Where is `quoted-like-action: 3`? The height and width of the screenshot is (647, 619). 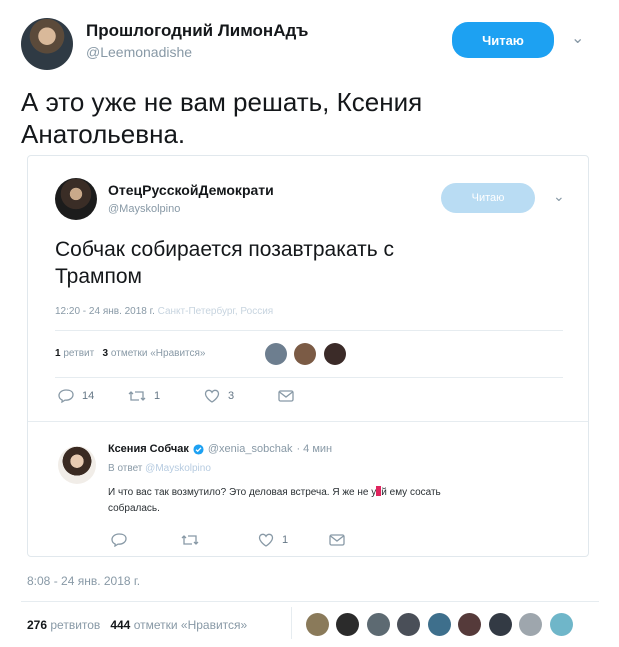
quoted-like-action: 3 is located at coordinates (219, 396).